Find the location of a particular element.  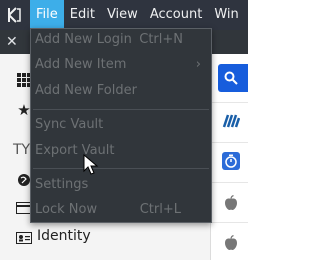

menu-item-label: Add New Item is located at coordinates (81, 64).